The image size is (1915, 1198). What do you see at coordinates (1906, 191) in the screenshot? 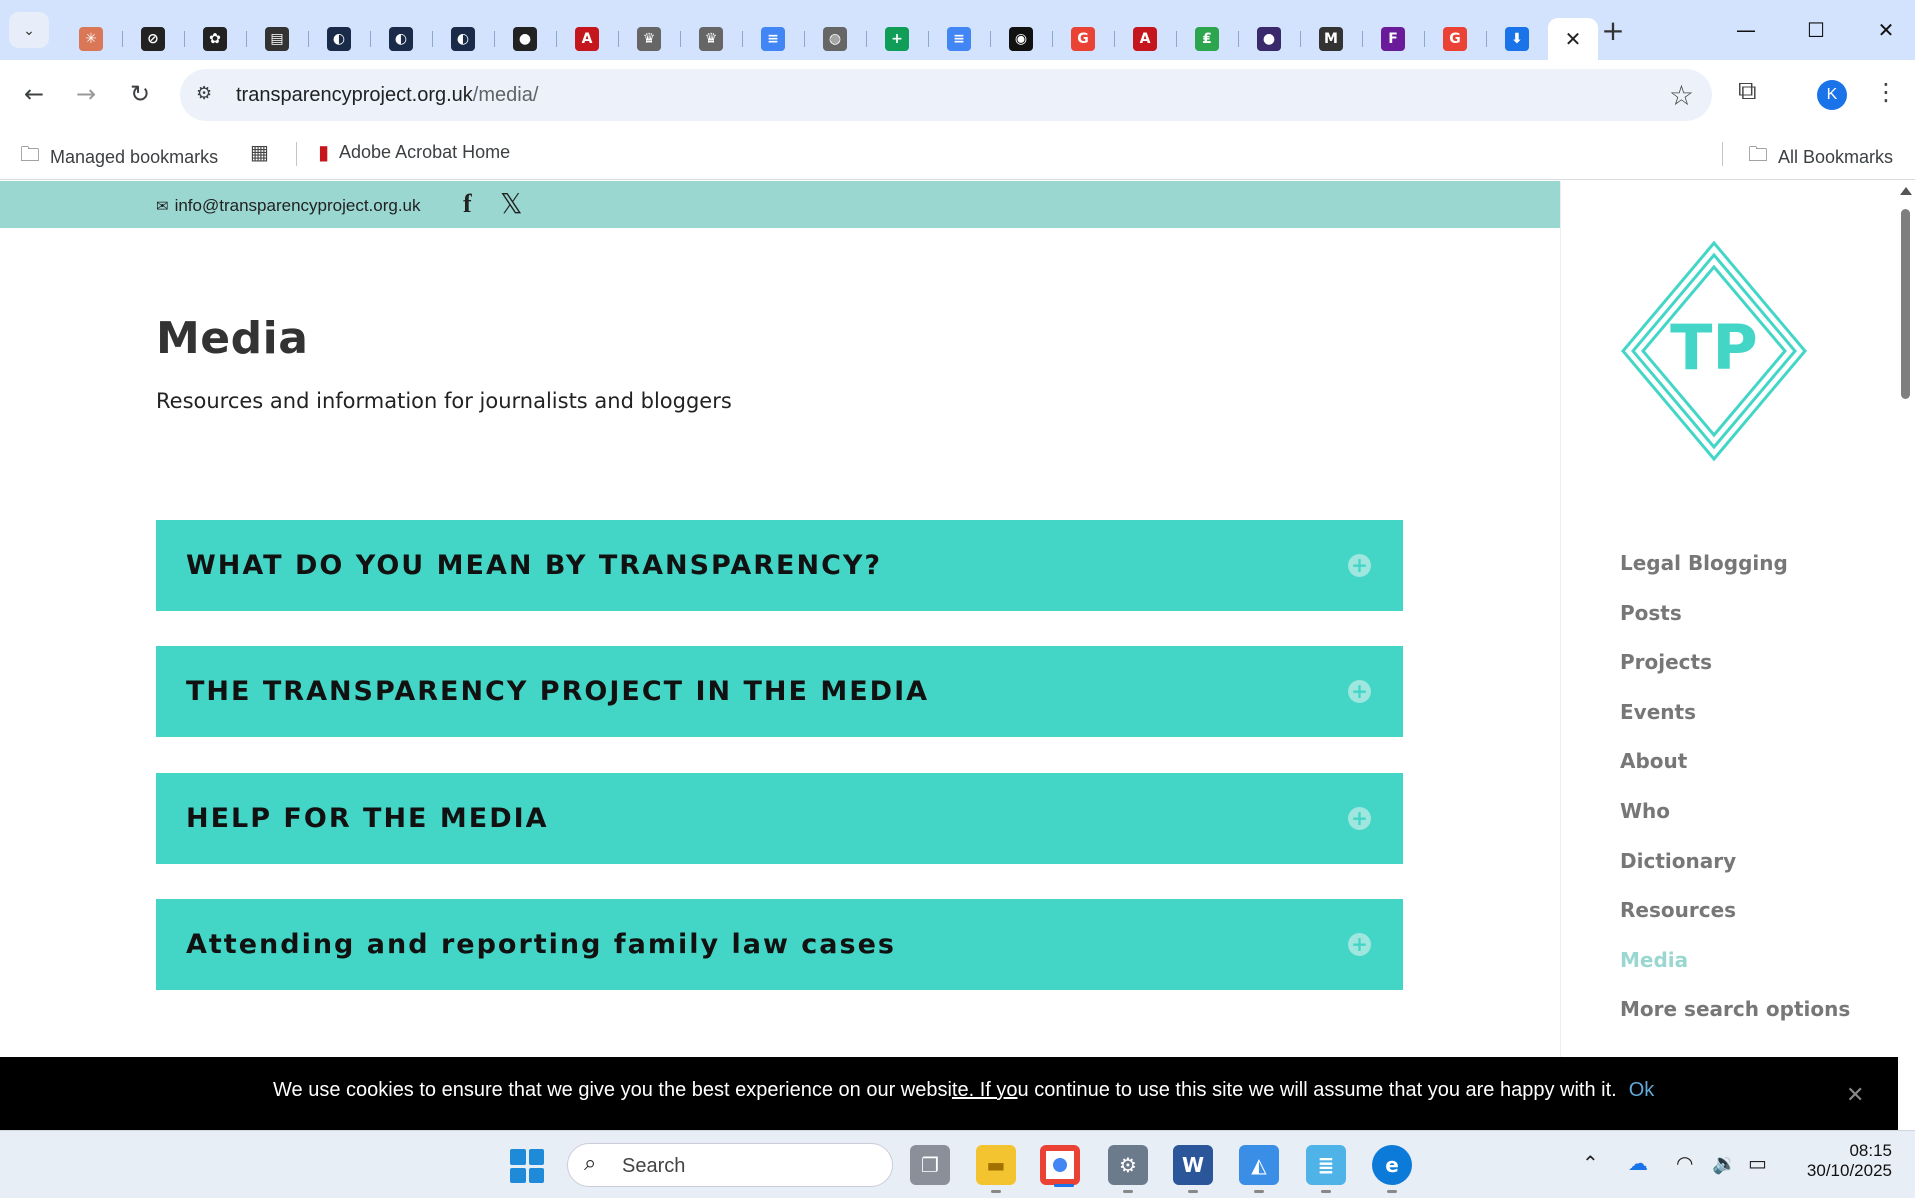
I see `scroll-up-arrow-icon` at bounding box center [1906, 191].